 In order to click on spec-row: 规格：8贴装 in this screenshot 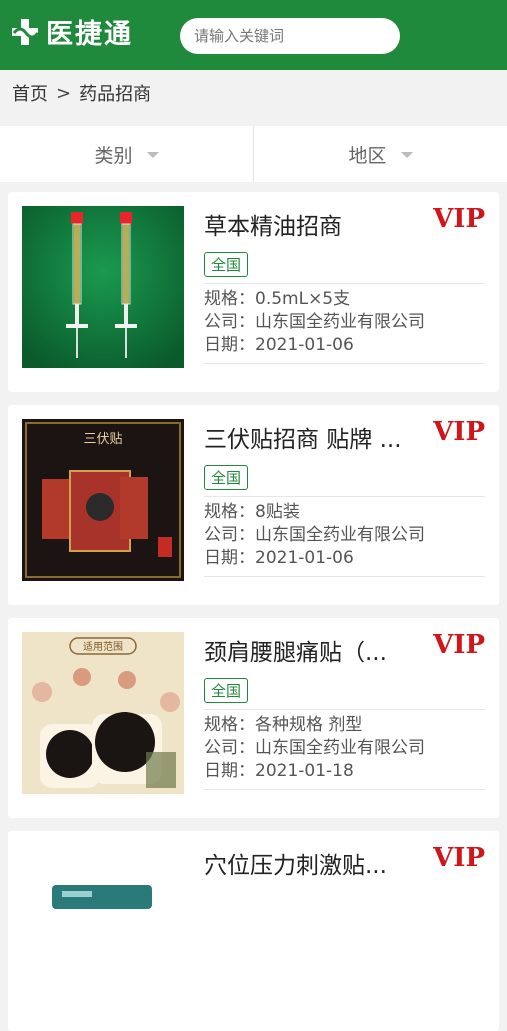, I will do `click(252, 512)`.